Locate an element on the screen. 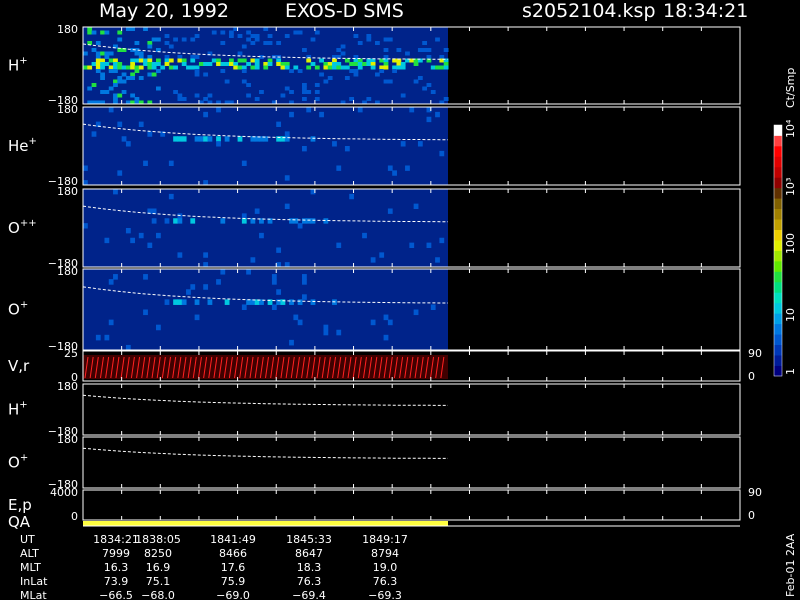 This screenshot has height=600, width=800. footer-cell: 7999 is located at coordinates (116, 553).